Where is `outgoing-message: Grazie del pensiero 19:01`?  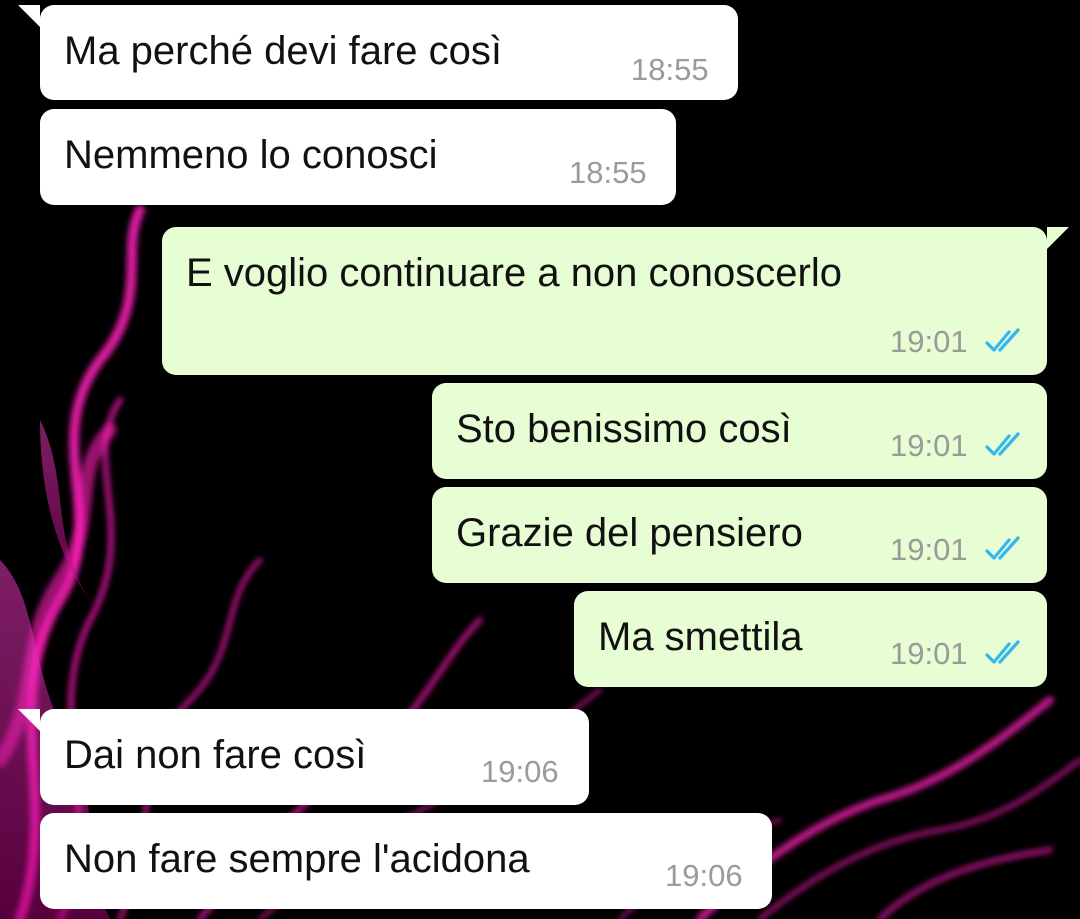 outgoing-message: Grazie del pensiero 19:01 is located at coordinates (739, 535).